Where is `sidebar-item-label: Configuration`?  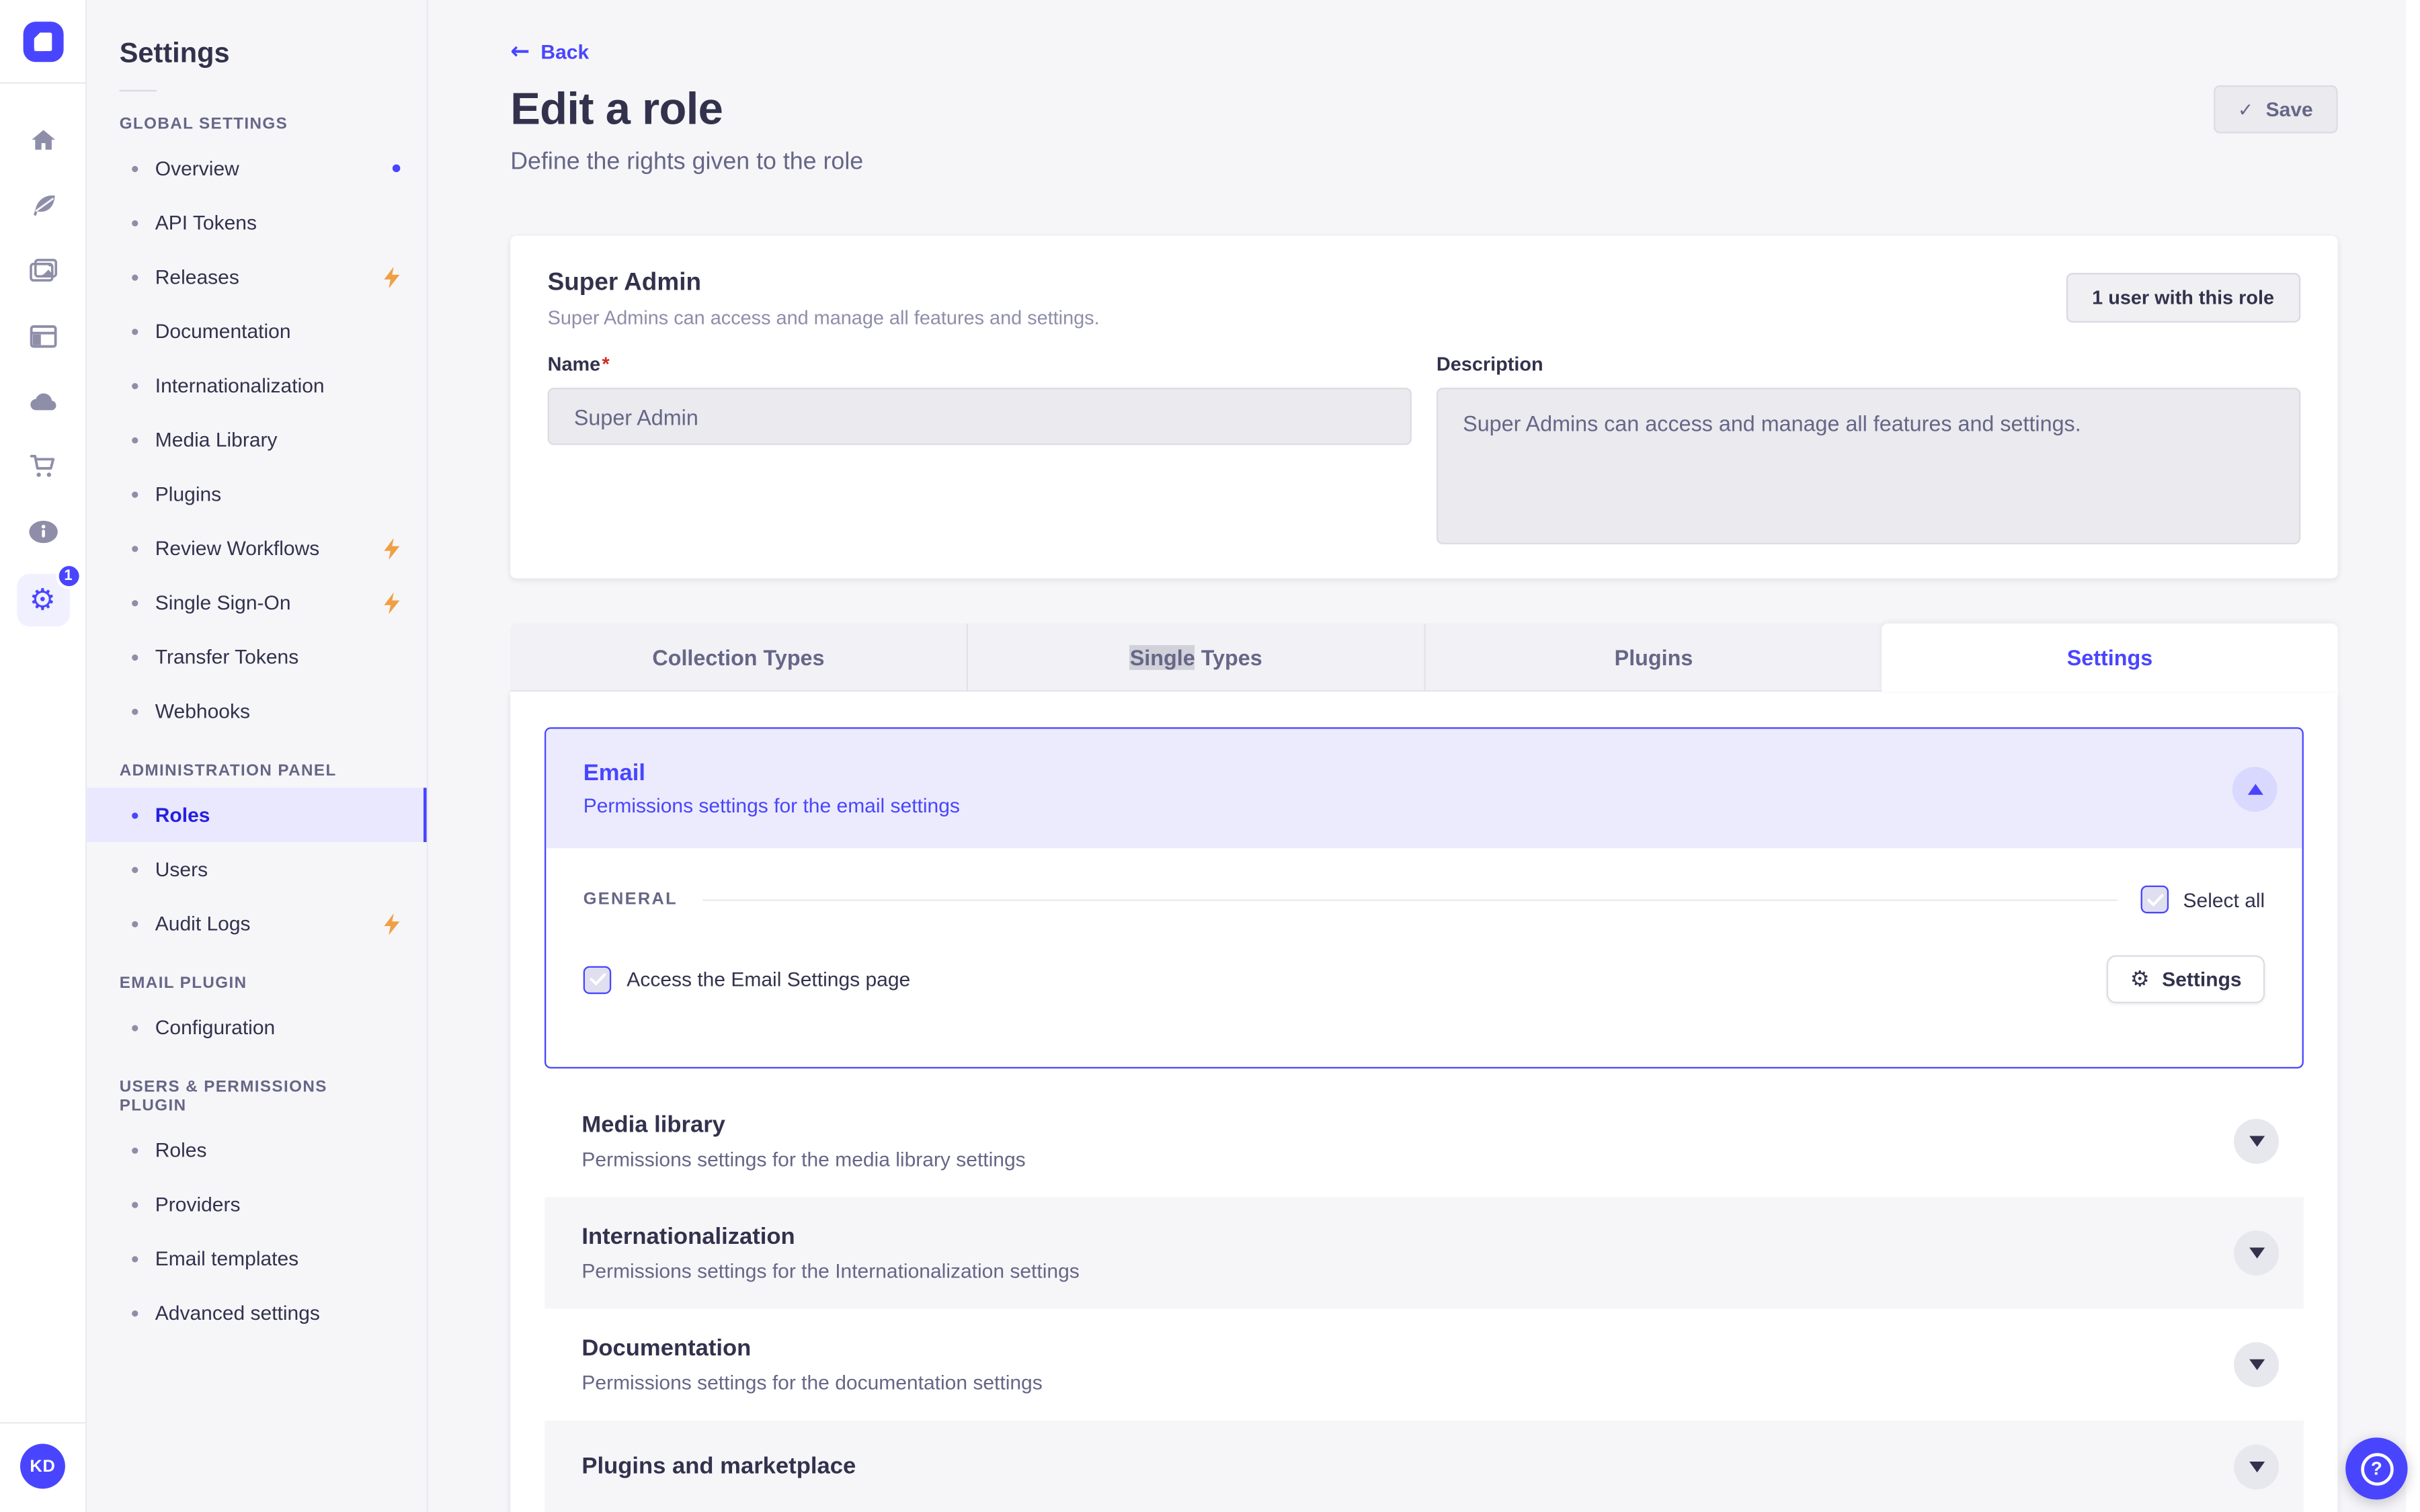
sidebar-item-label: Configuration is located at coordinates (215, 1027).